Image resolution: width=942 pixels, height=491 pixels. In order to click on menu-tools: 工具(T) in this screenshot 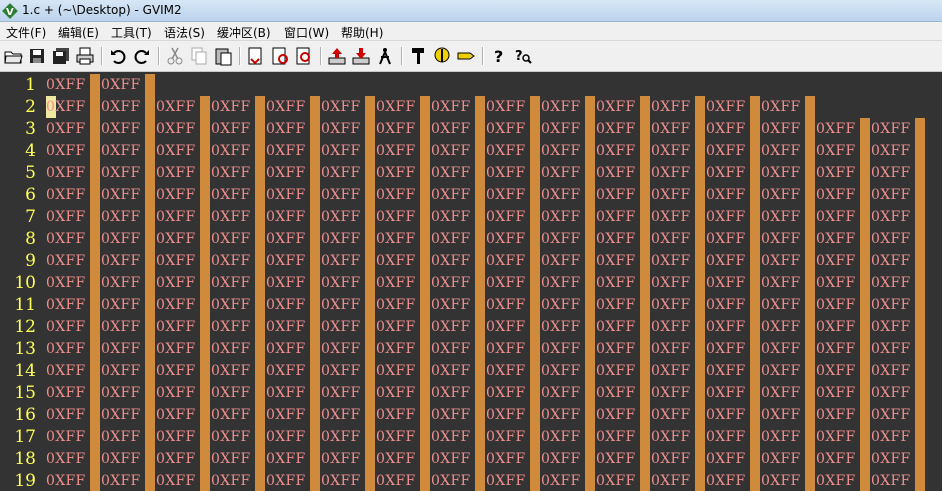, I will do `click(131, 32)`.